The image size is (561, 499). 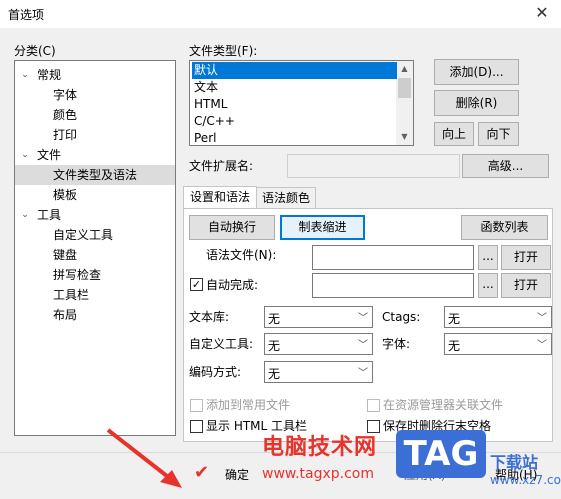 I want to click on tree-item: 打印, so click(x=95, y=135).